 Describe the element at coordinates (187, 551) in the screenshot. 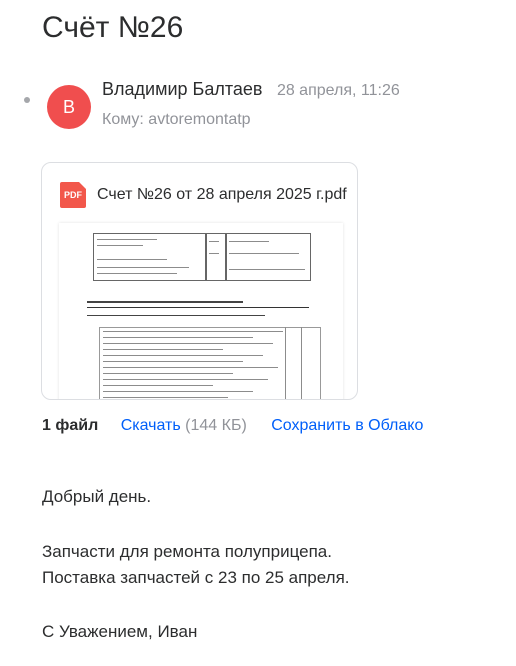

I see `body-line: Запчасти для ремонта полуприцепа.` at that location.